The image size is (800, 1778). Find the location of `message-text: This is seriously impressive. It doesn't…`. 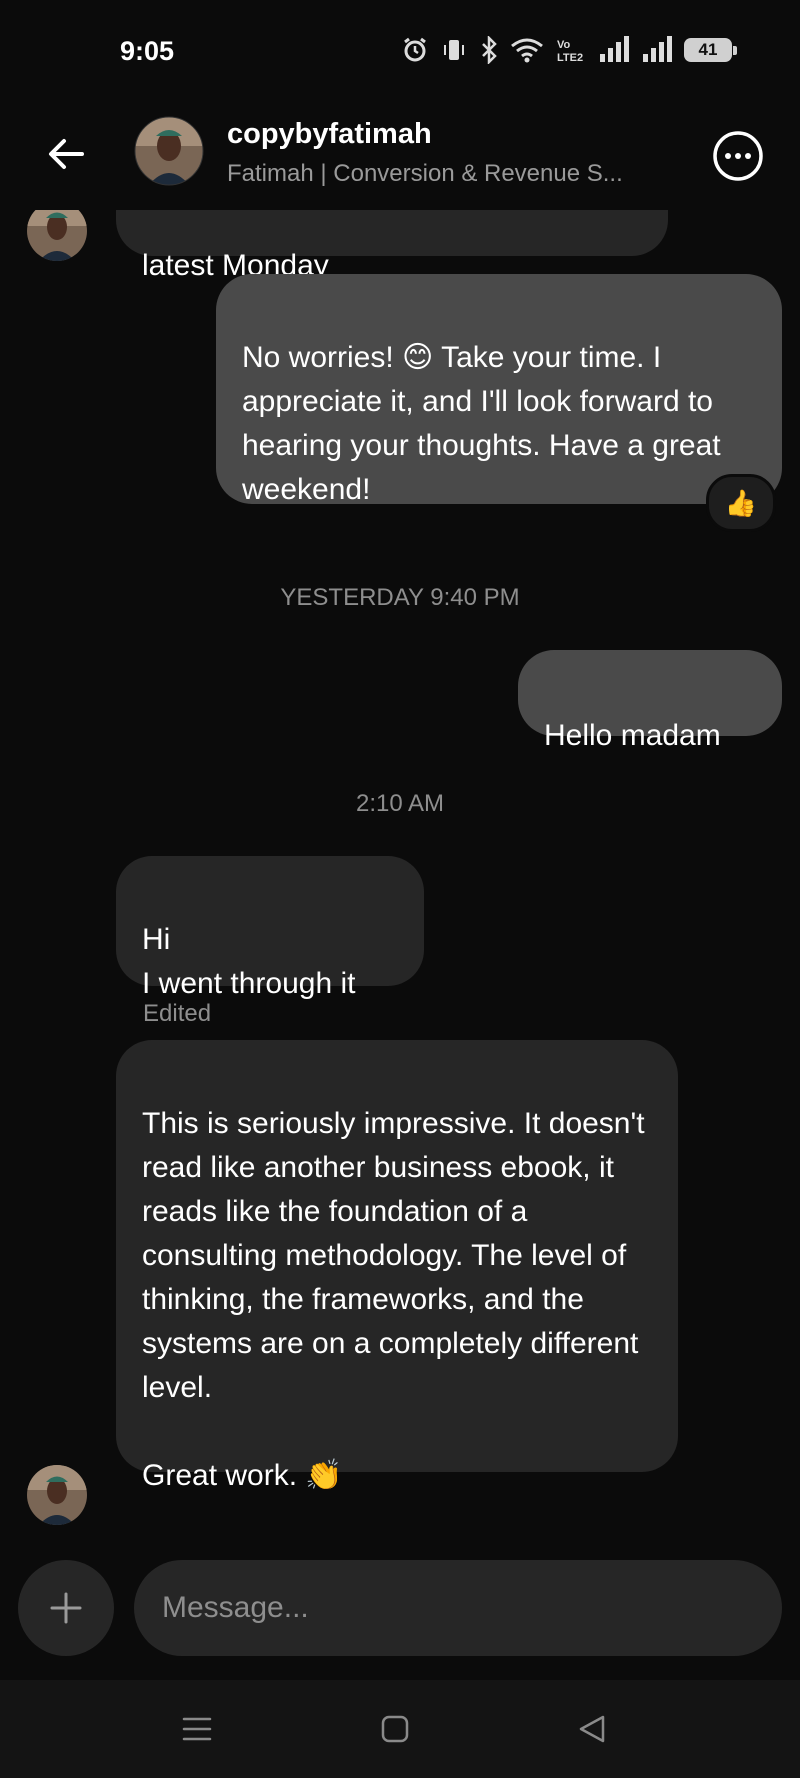

message-text: This is seriously impressive. It doesn't… is located at coordinates (393, 1299).